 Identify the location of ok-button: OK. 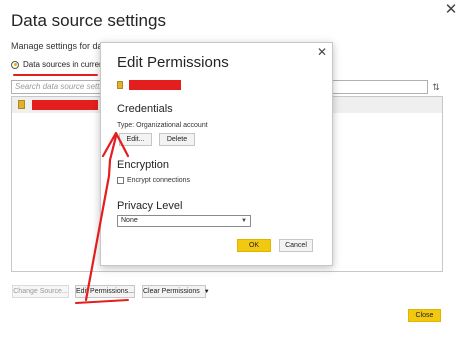
(254, 245).